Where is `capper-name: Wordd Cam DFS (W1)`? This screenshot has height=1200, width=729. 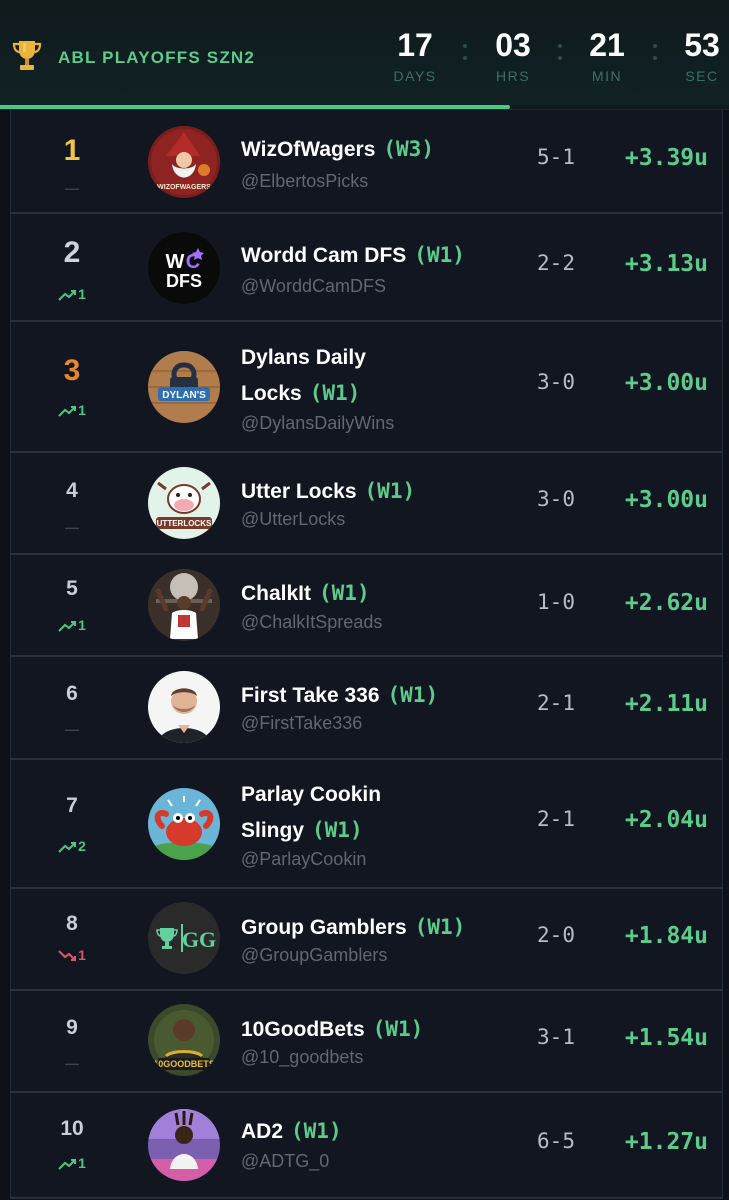 capper-name: Wordd Cam DFS (W1) is located at coordinates (376, 255).